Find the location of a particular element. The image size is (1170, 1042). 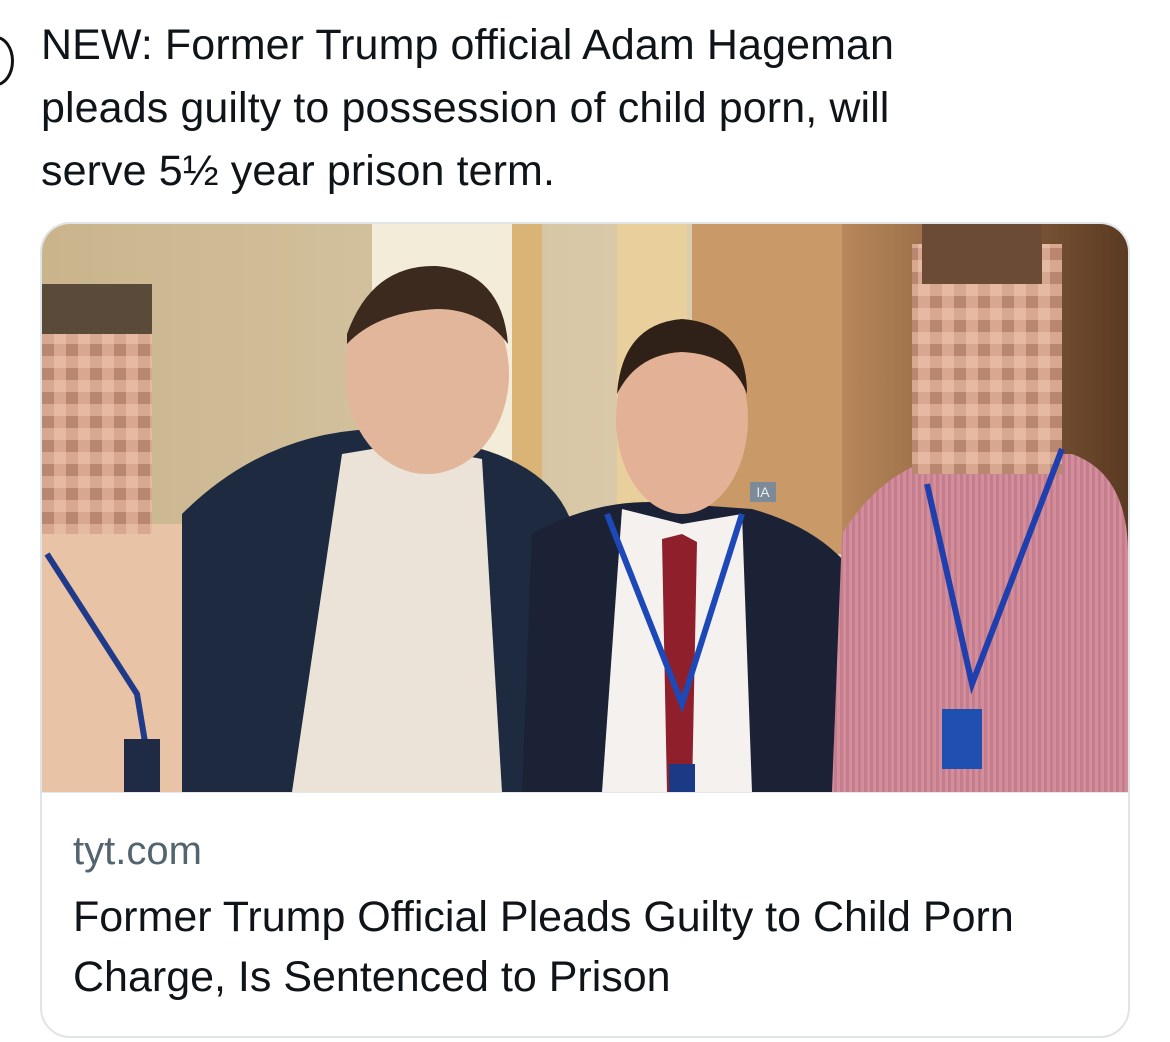

photo-sign-text: IA is located at coordinates (763, 492).